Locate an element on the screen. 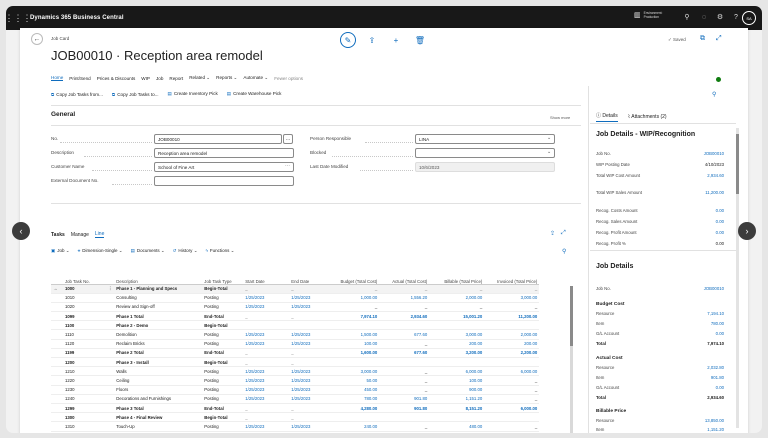 This screenshot has height=438, width=768. cell-budget: 1,600.00 is located at coordinates (357, 353).